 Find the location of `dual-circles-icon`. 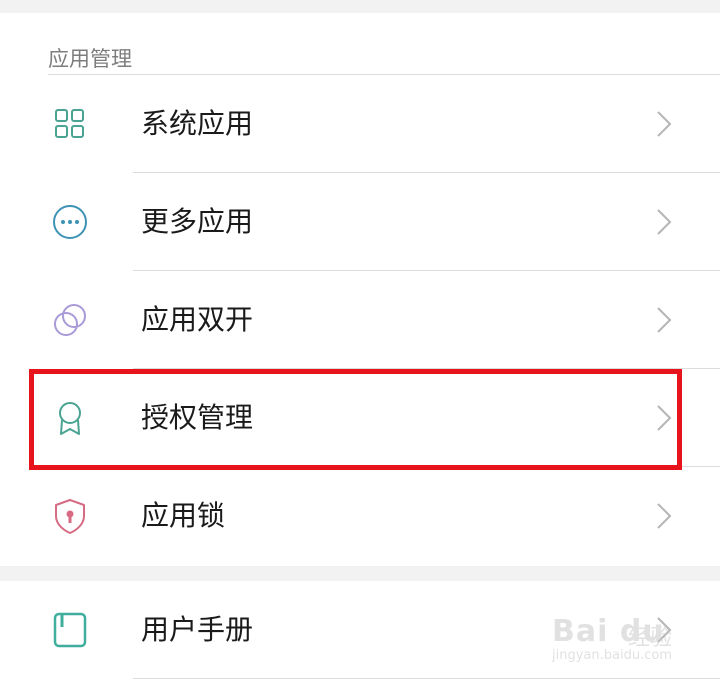

dual-circles-icon is located at coordinates (70, 320).